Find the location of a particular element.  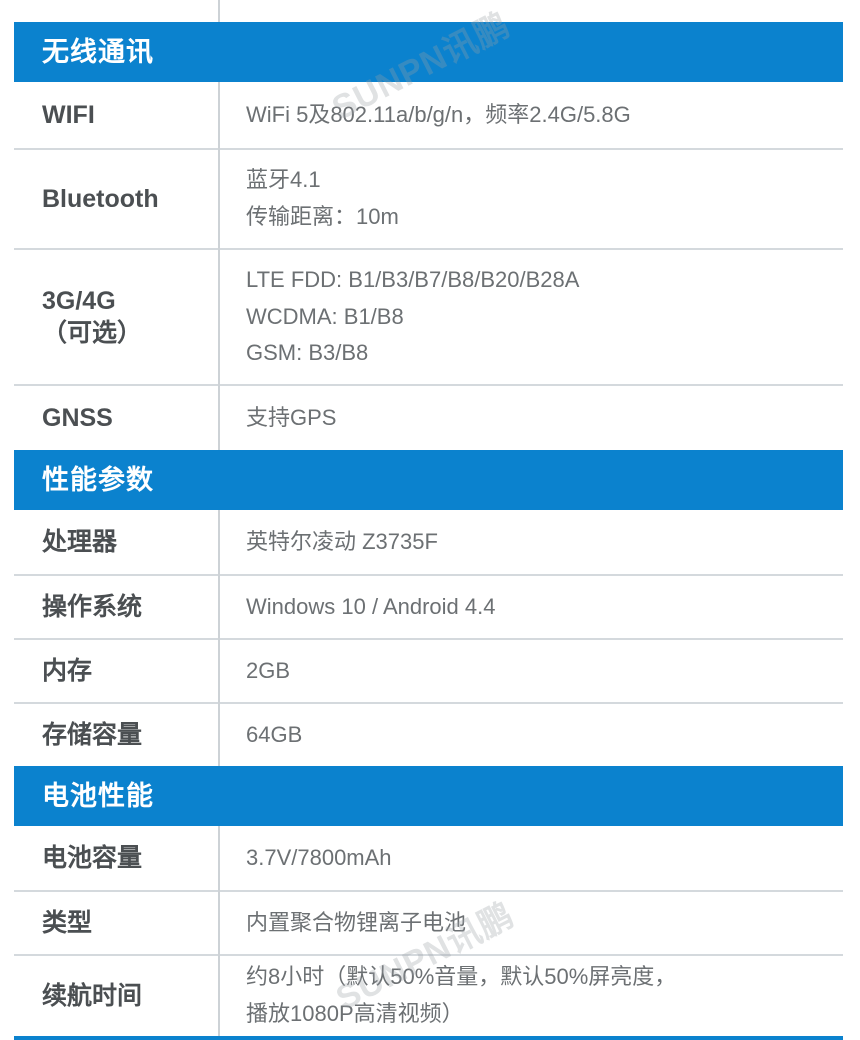

row-value-line: WCDMA: B1/B8 is located at coordinates (325, 316).